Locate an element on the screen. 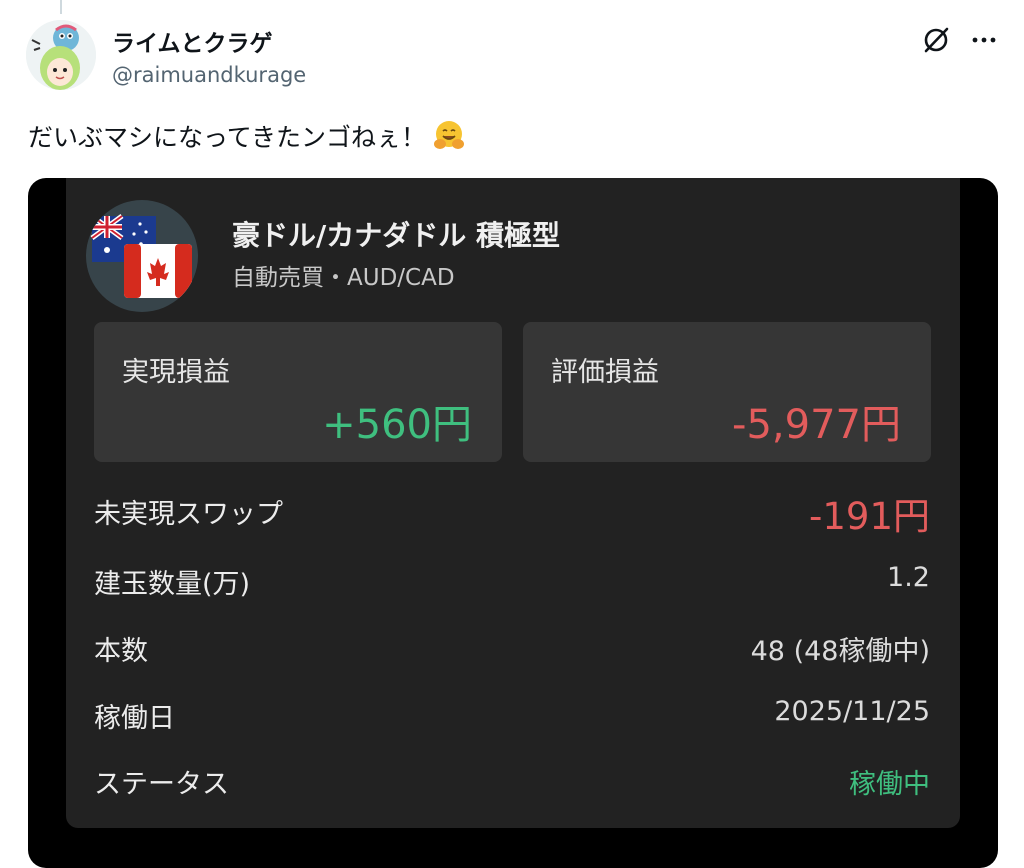 Image resolution: width=1024 pixels, height=868 pixels. realized-pnl-label: 実現損益 is located at coordinates (176, 372).